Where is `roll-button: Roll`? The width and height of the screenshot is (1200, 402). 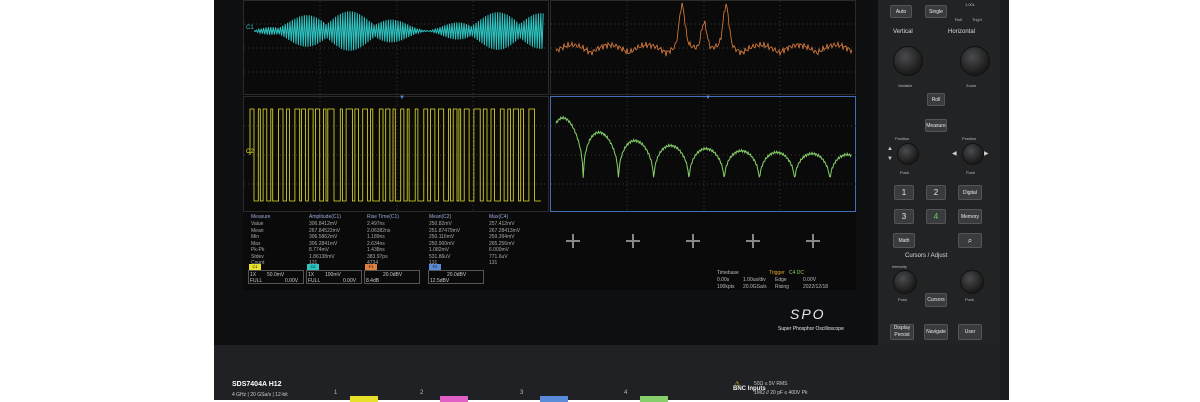 roll-button: Roll is located at coordinates (936, 99).